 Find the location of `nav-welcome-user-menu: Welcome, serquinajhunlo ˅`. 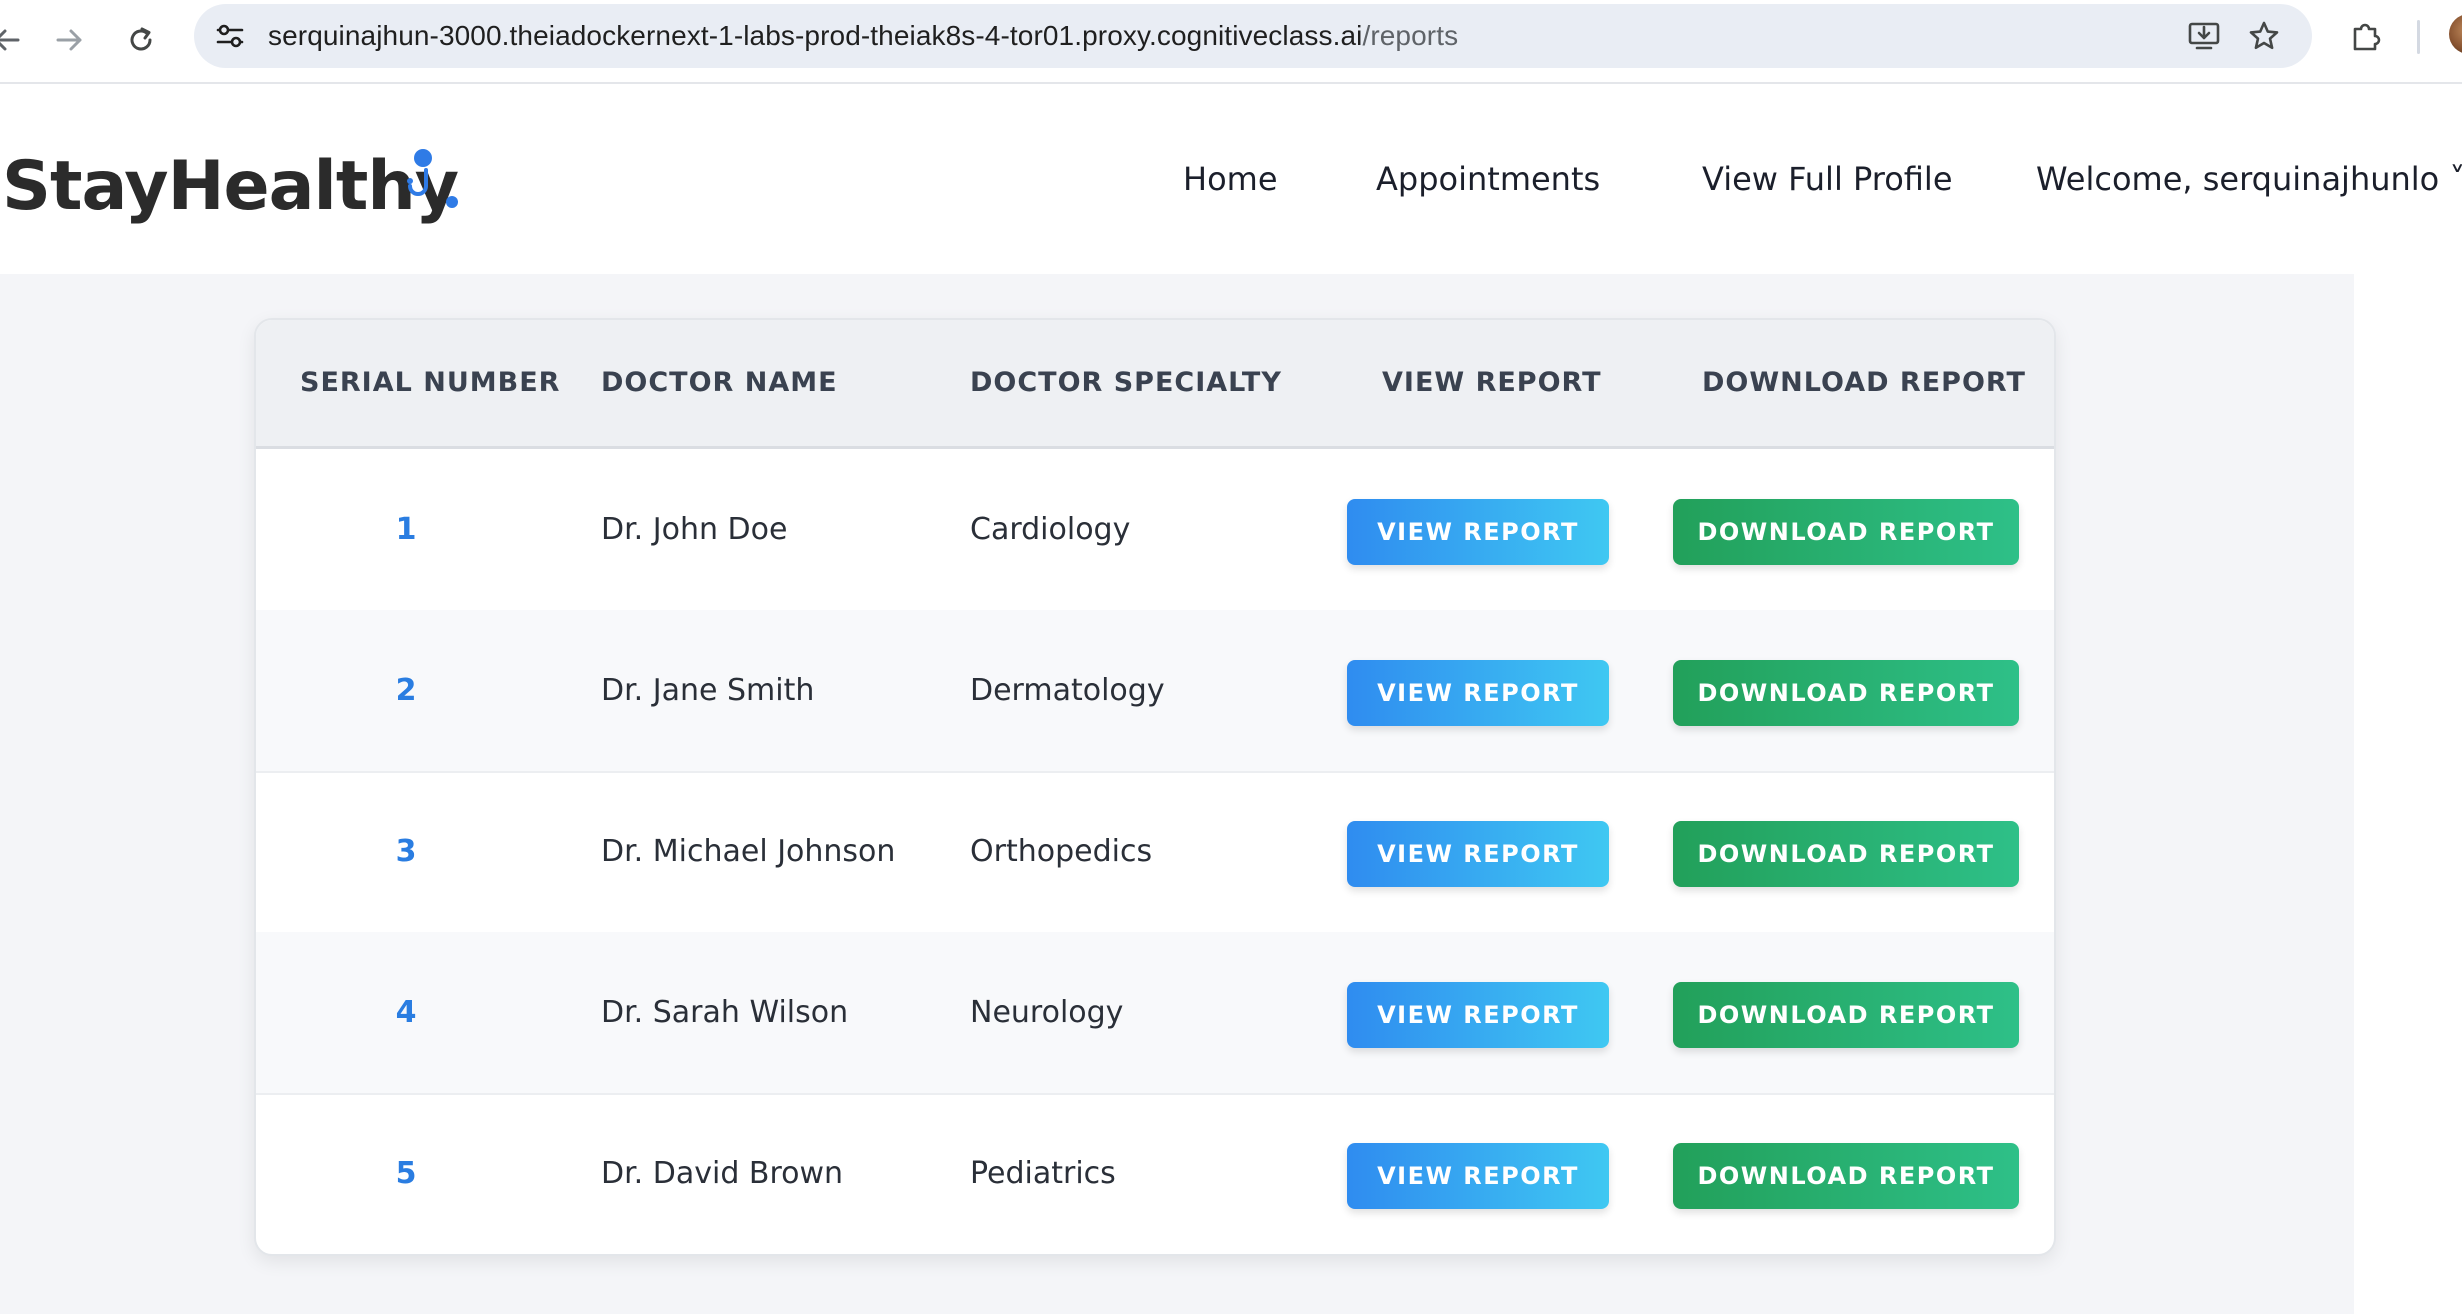

nav-welcome-user-menu: Welcome, serquinajhunlo ˅ is located at coordinates (2249, 179).